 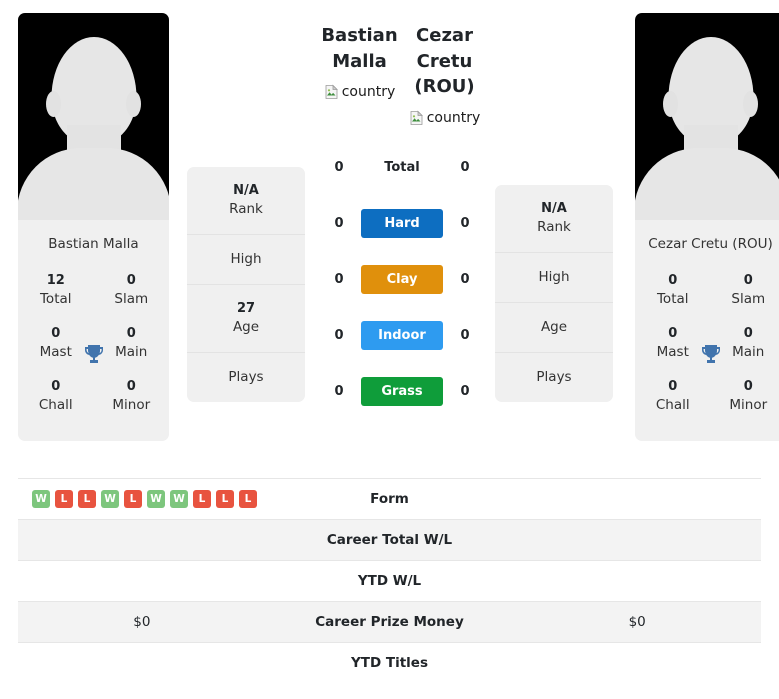 What do you see at coordinates (554, 377) in the screenshot?
I see `info-row-plays: Plays` at bounding box center [554, 377].